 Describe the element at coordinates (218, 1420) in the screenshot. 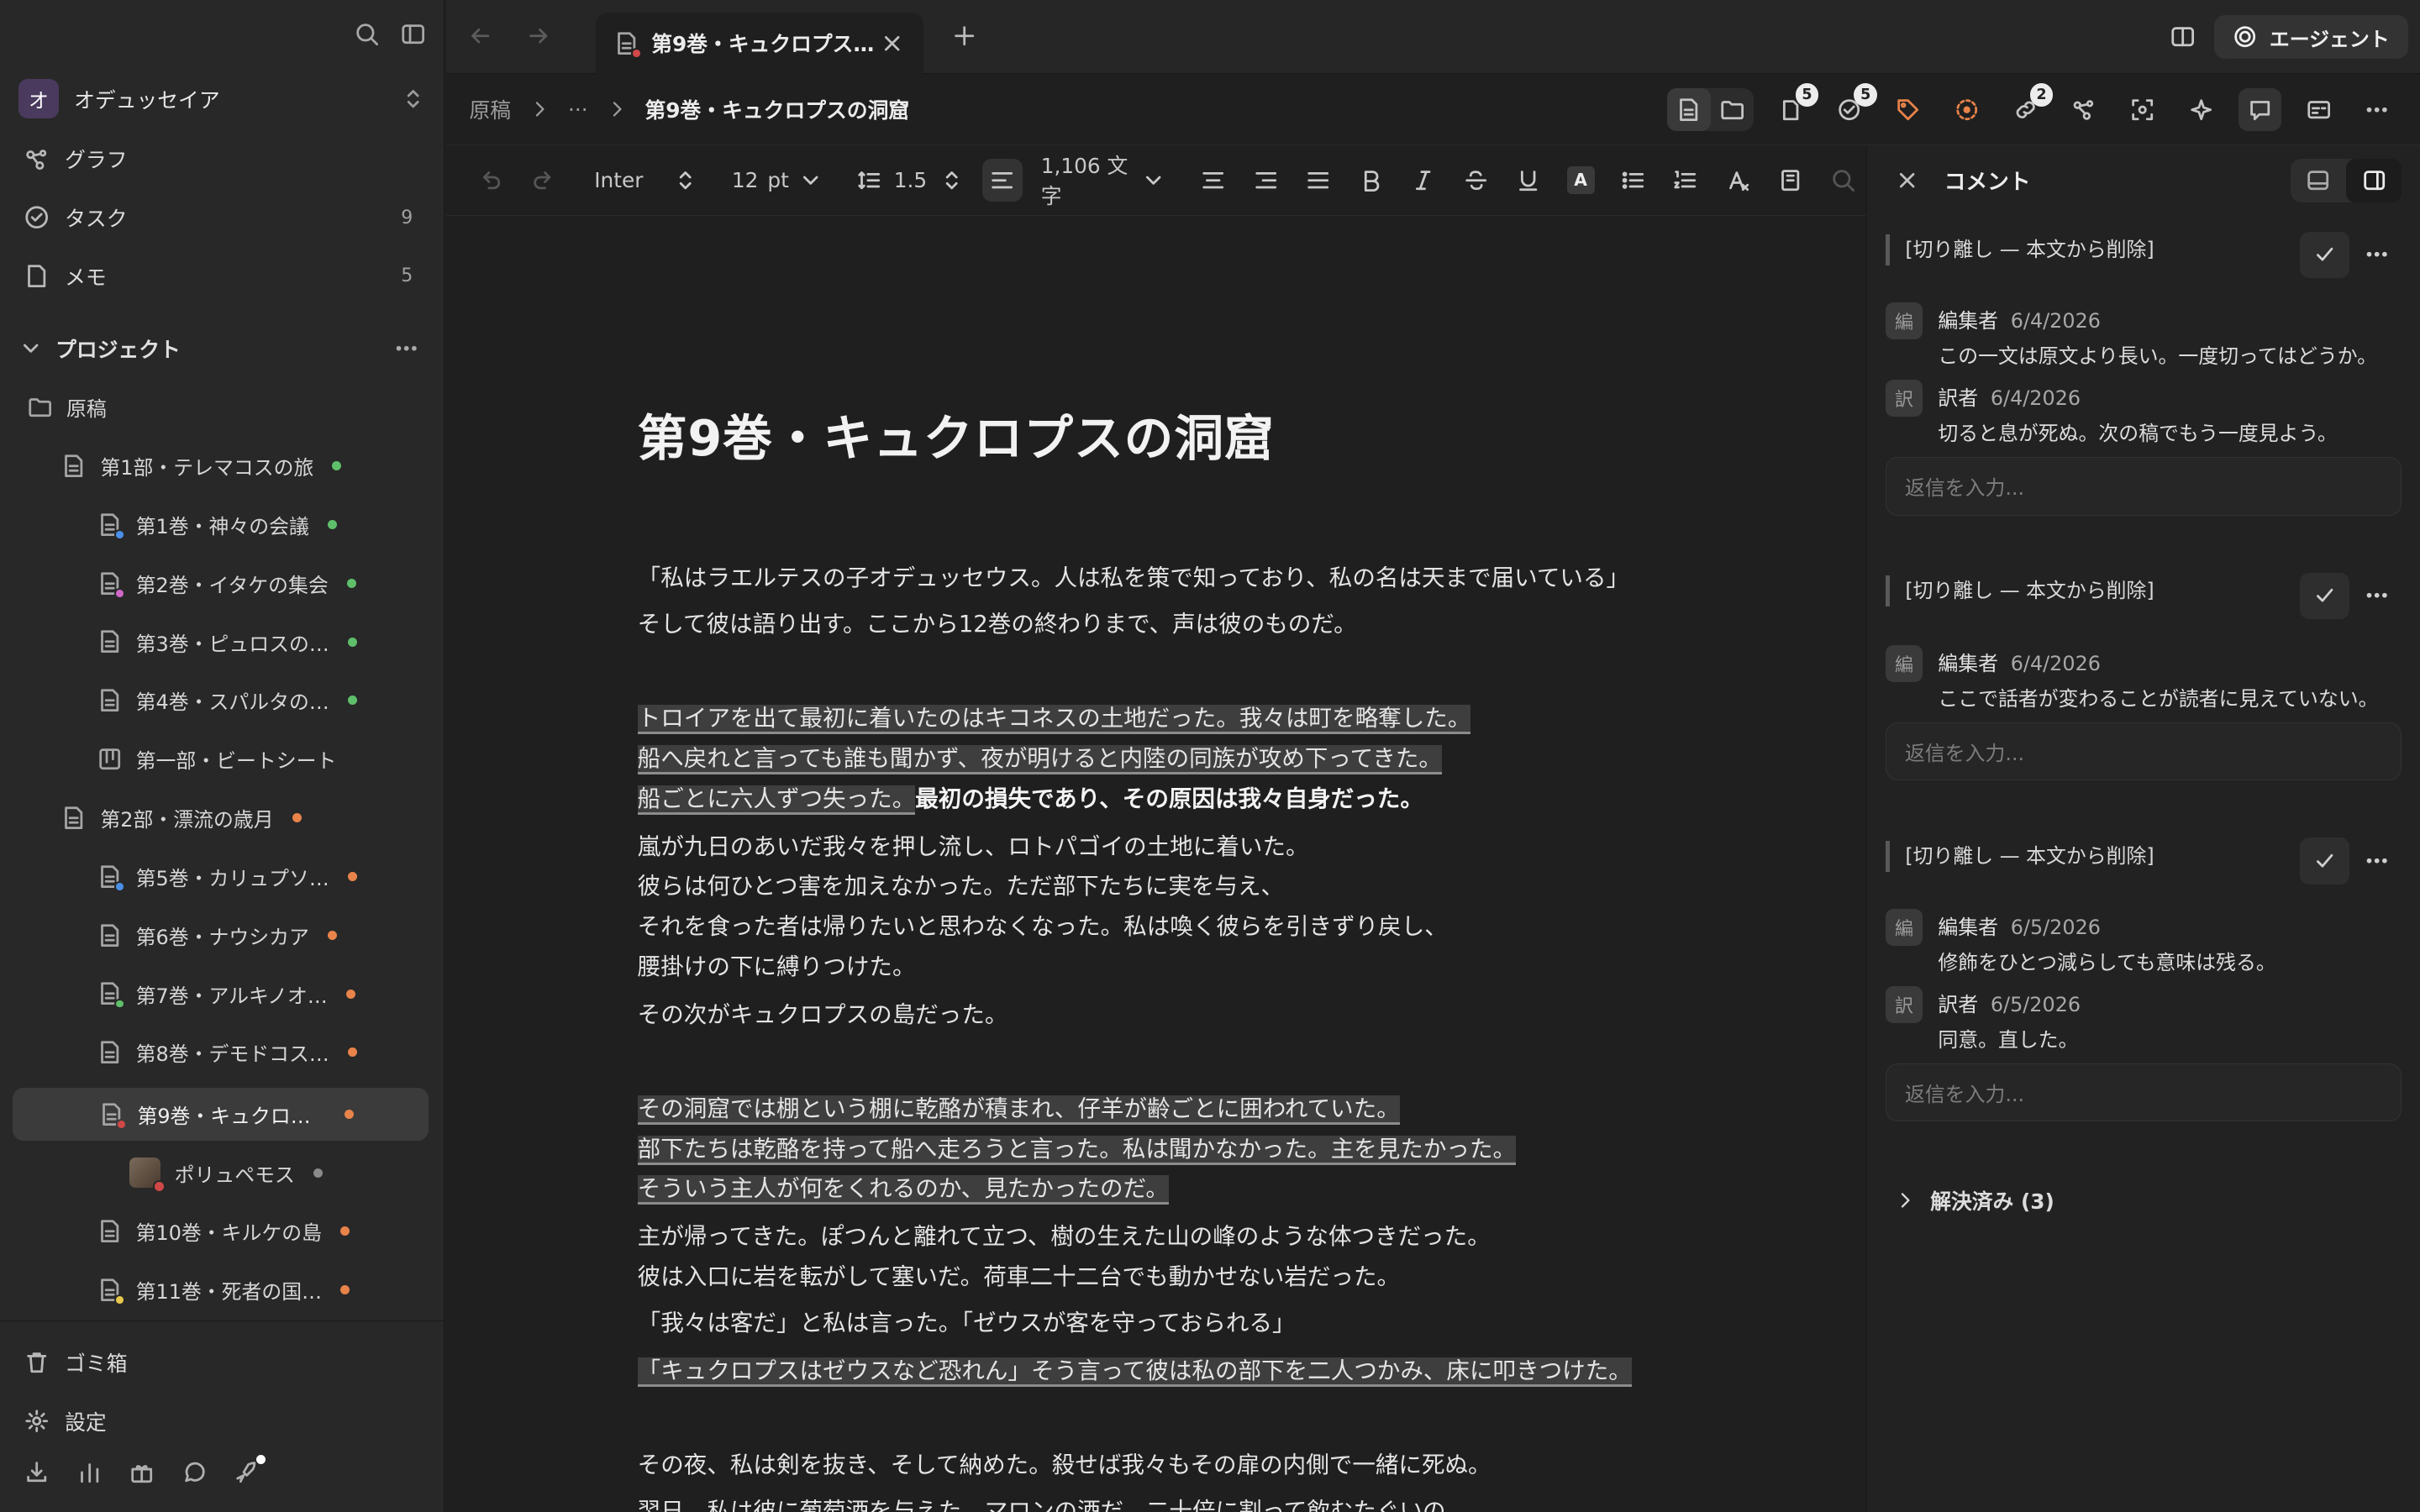

I see `nav-settings: 設定` at that location.